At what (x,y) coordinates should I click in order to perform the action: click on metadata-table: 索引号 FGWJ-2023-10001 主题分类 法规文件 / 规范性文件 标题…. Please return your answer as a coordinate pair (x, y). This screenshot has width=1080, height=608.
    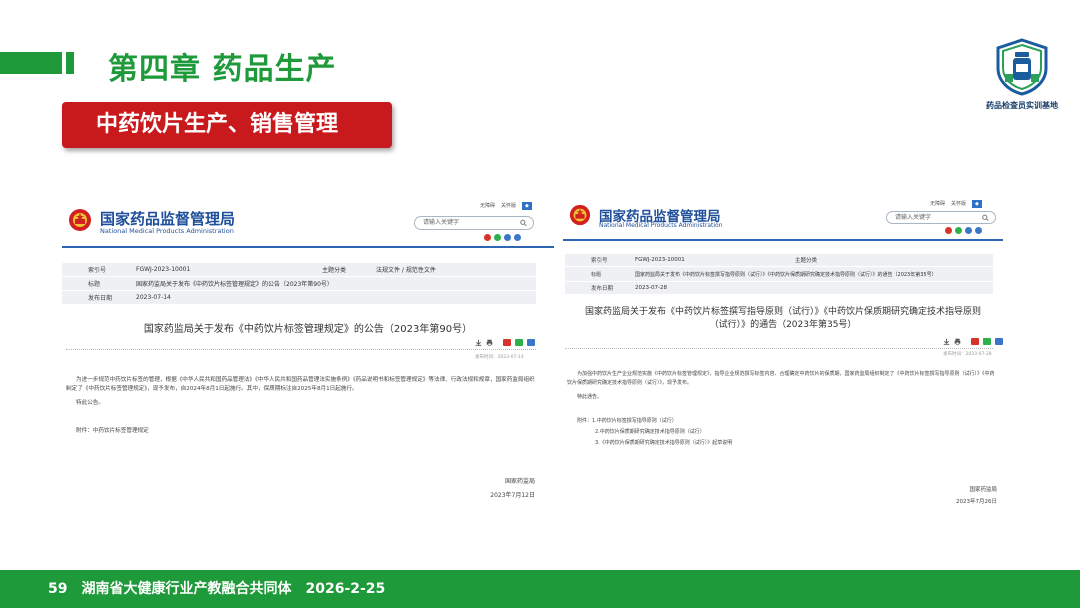
    Looking at the image, I should click on (299, 284).